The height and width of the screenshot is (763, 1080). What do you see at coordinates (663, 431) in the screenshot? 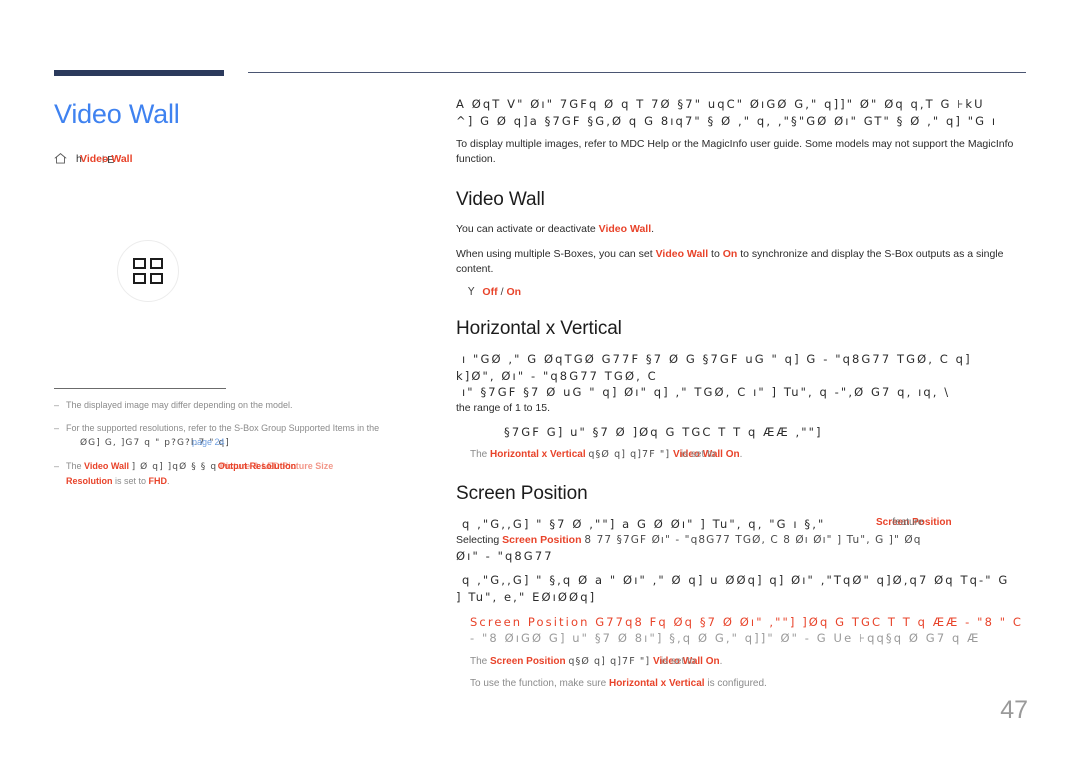
I see `hxv-garbled-indent: §7GF G] u" §7 Ø ]Øq G TGC T T q ÆÆ ,""]` at bounding box center [663, 431].